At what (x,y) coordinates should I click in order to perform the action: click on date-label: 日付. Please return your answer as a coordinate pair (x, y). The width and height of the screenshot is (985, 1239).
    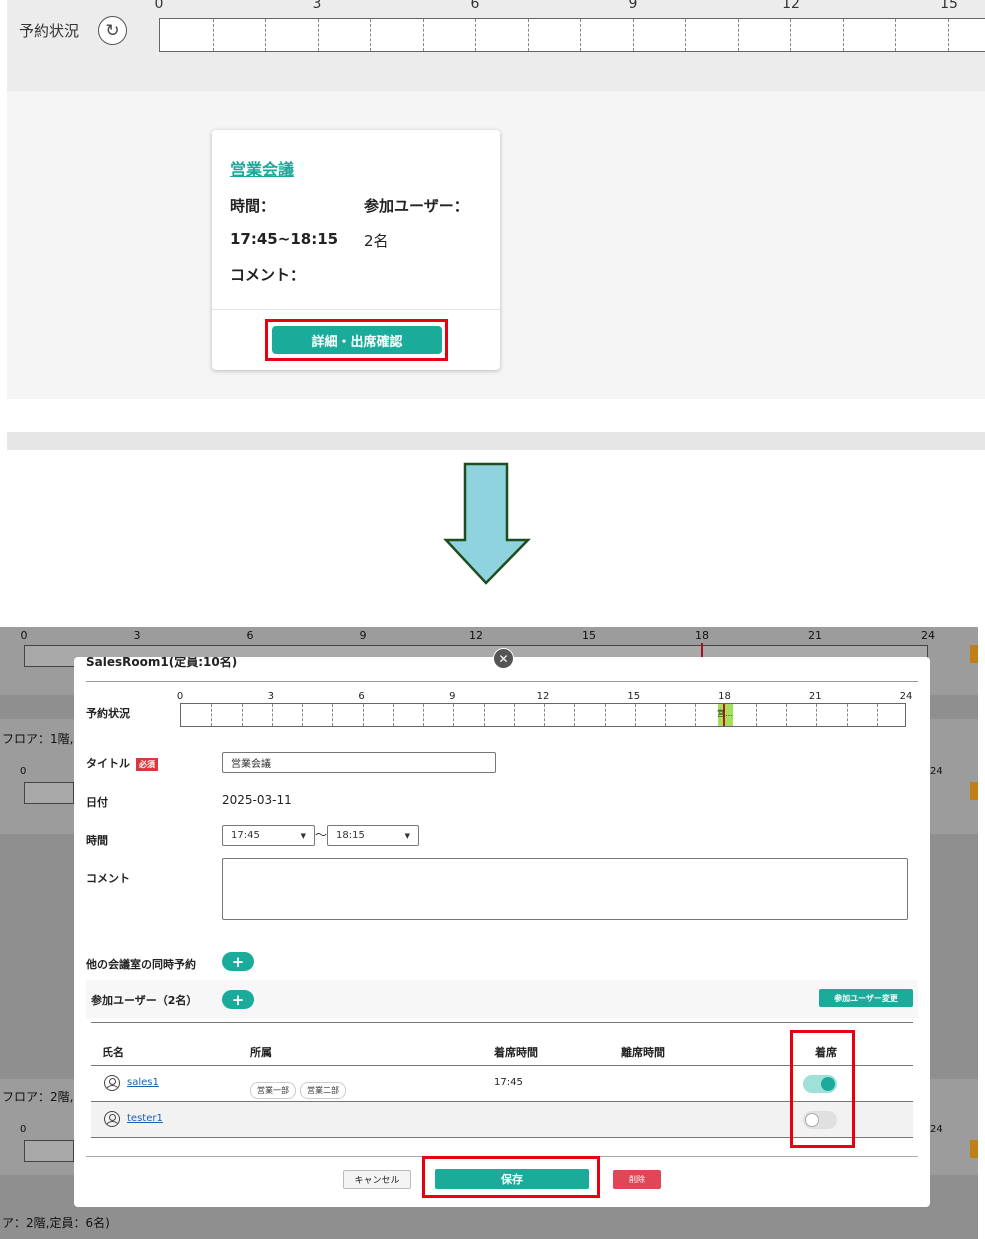
    Looking at the image, I should click on (97, 802).